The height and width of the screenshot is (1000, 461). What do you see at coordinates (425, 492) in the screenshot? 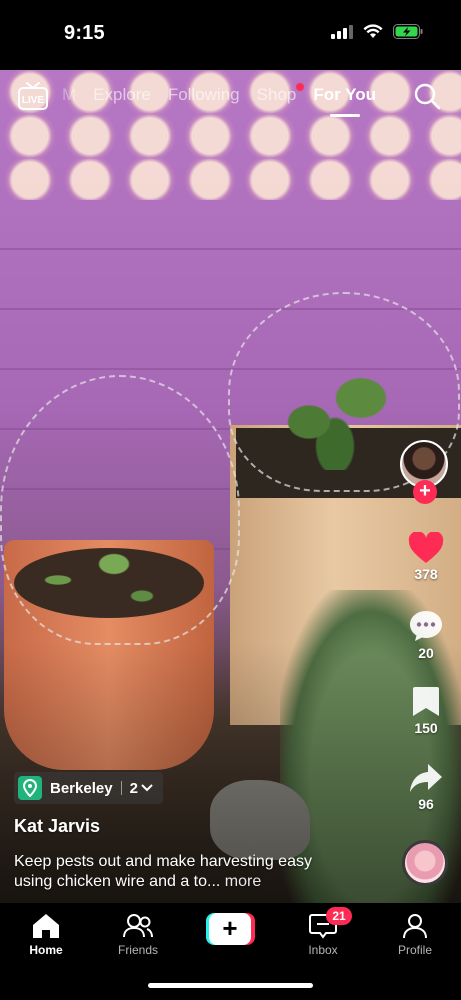
I see `follow-plus-icon: +` at bounding box center [425, 492].